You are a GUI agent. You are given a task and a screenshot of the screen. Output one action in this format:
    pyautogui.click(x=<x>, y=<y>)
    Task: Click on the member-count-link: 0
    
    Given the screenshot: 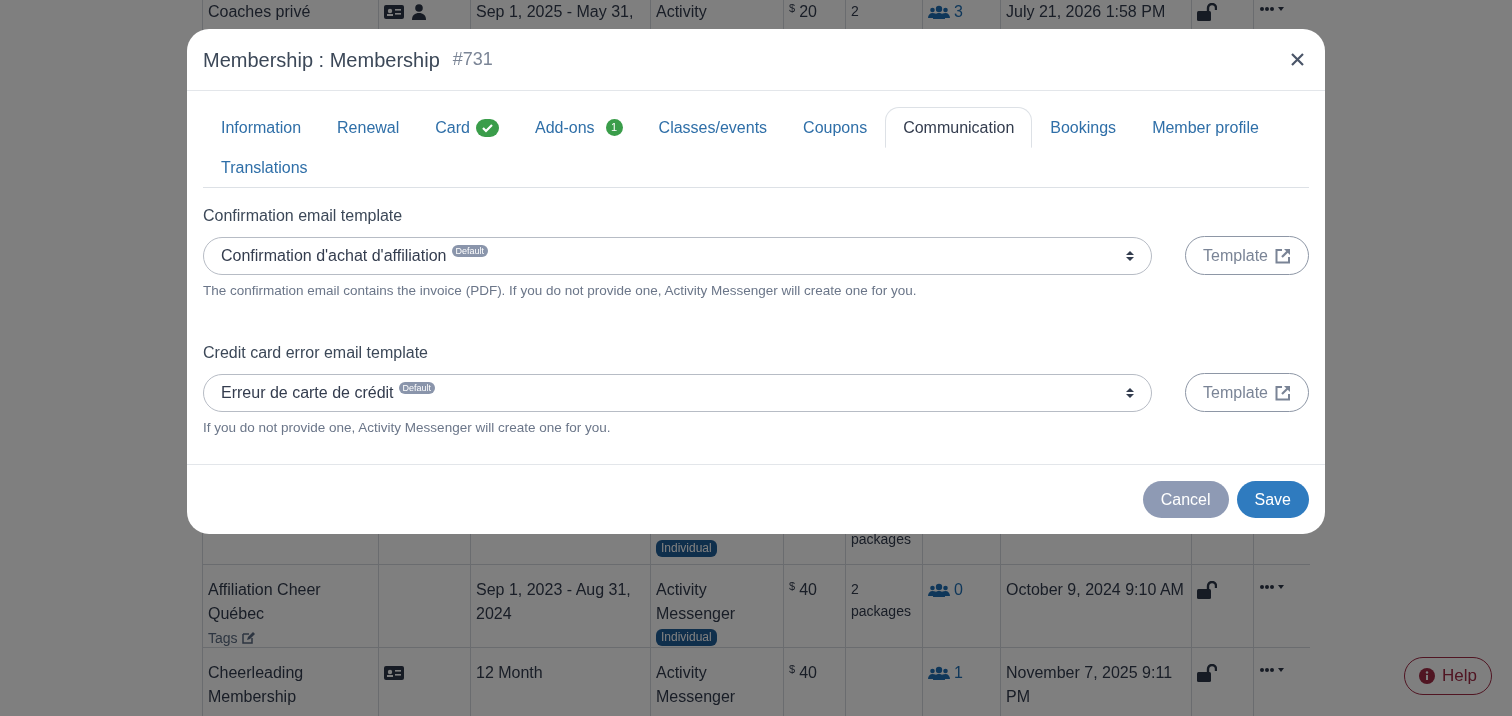 What is the action you would take?
    pyautogui.click(x=945, y=590)
    